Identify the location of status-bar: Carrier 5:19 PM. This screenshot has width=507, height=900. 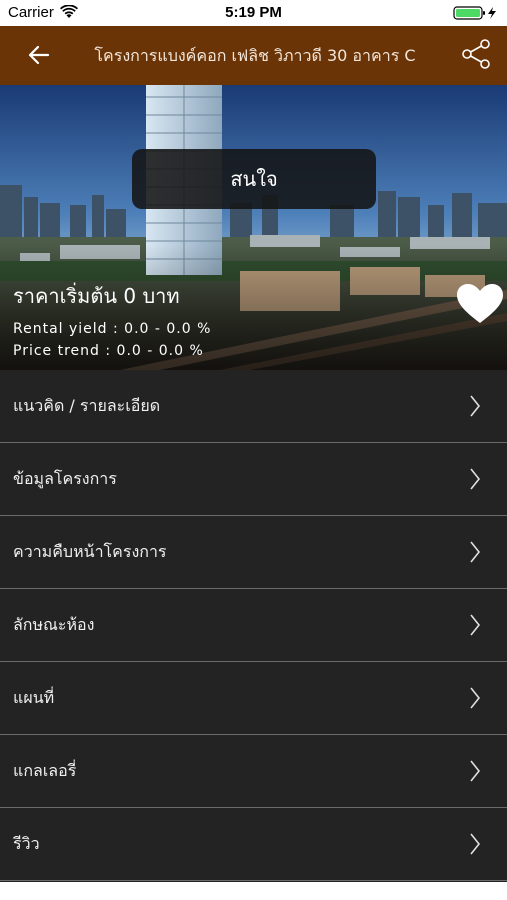
(253, 13).